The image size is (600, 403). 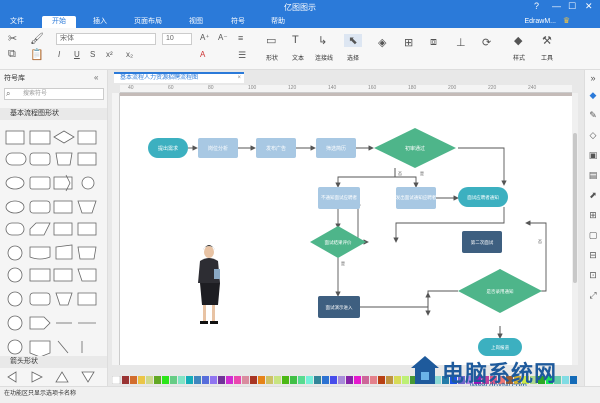 I want to click on tab-file: 文件, so click(x=17, y=22).